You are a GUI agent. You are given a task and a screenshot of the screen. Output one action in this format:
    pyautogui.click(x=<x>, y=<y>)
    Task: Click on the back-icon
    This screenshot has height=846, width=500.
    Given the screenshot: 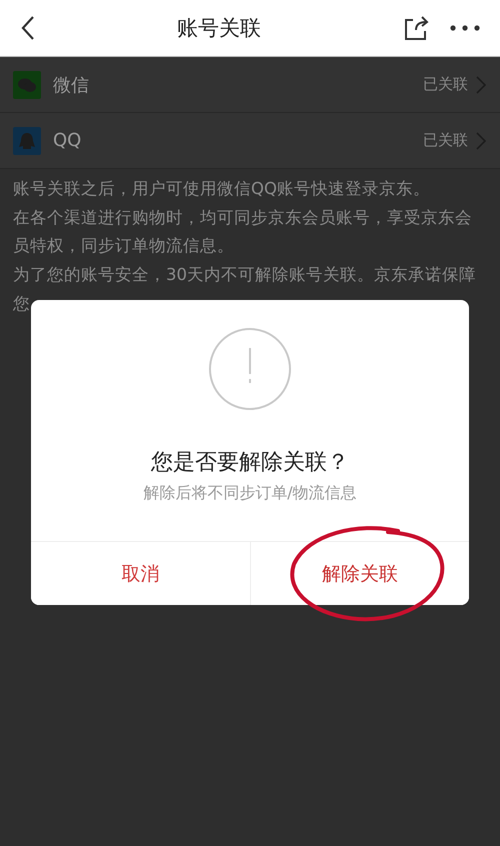 What is the action you would take?
    pyautogui.click(x=28, y=28)
    